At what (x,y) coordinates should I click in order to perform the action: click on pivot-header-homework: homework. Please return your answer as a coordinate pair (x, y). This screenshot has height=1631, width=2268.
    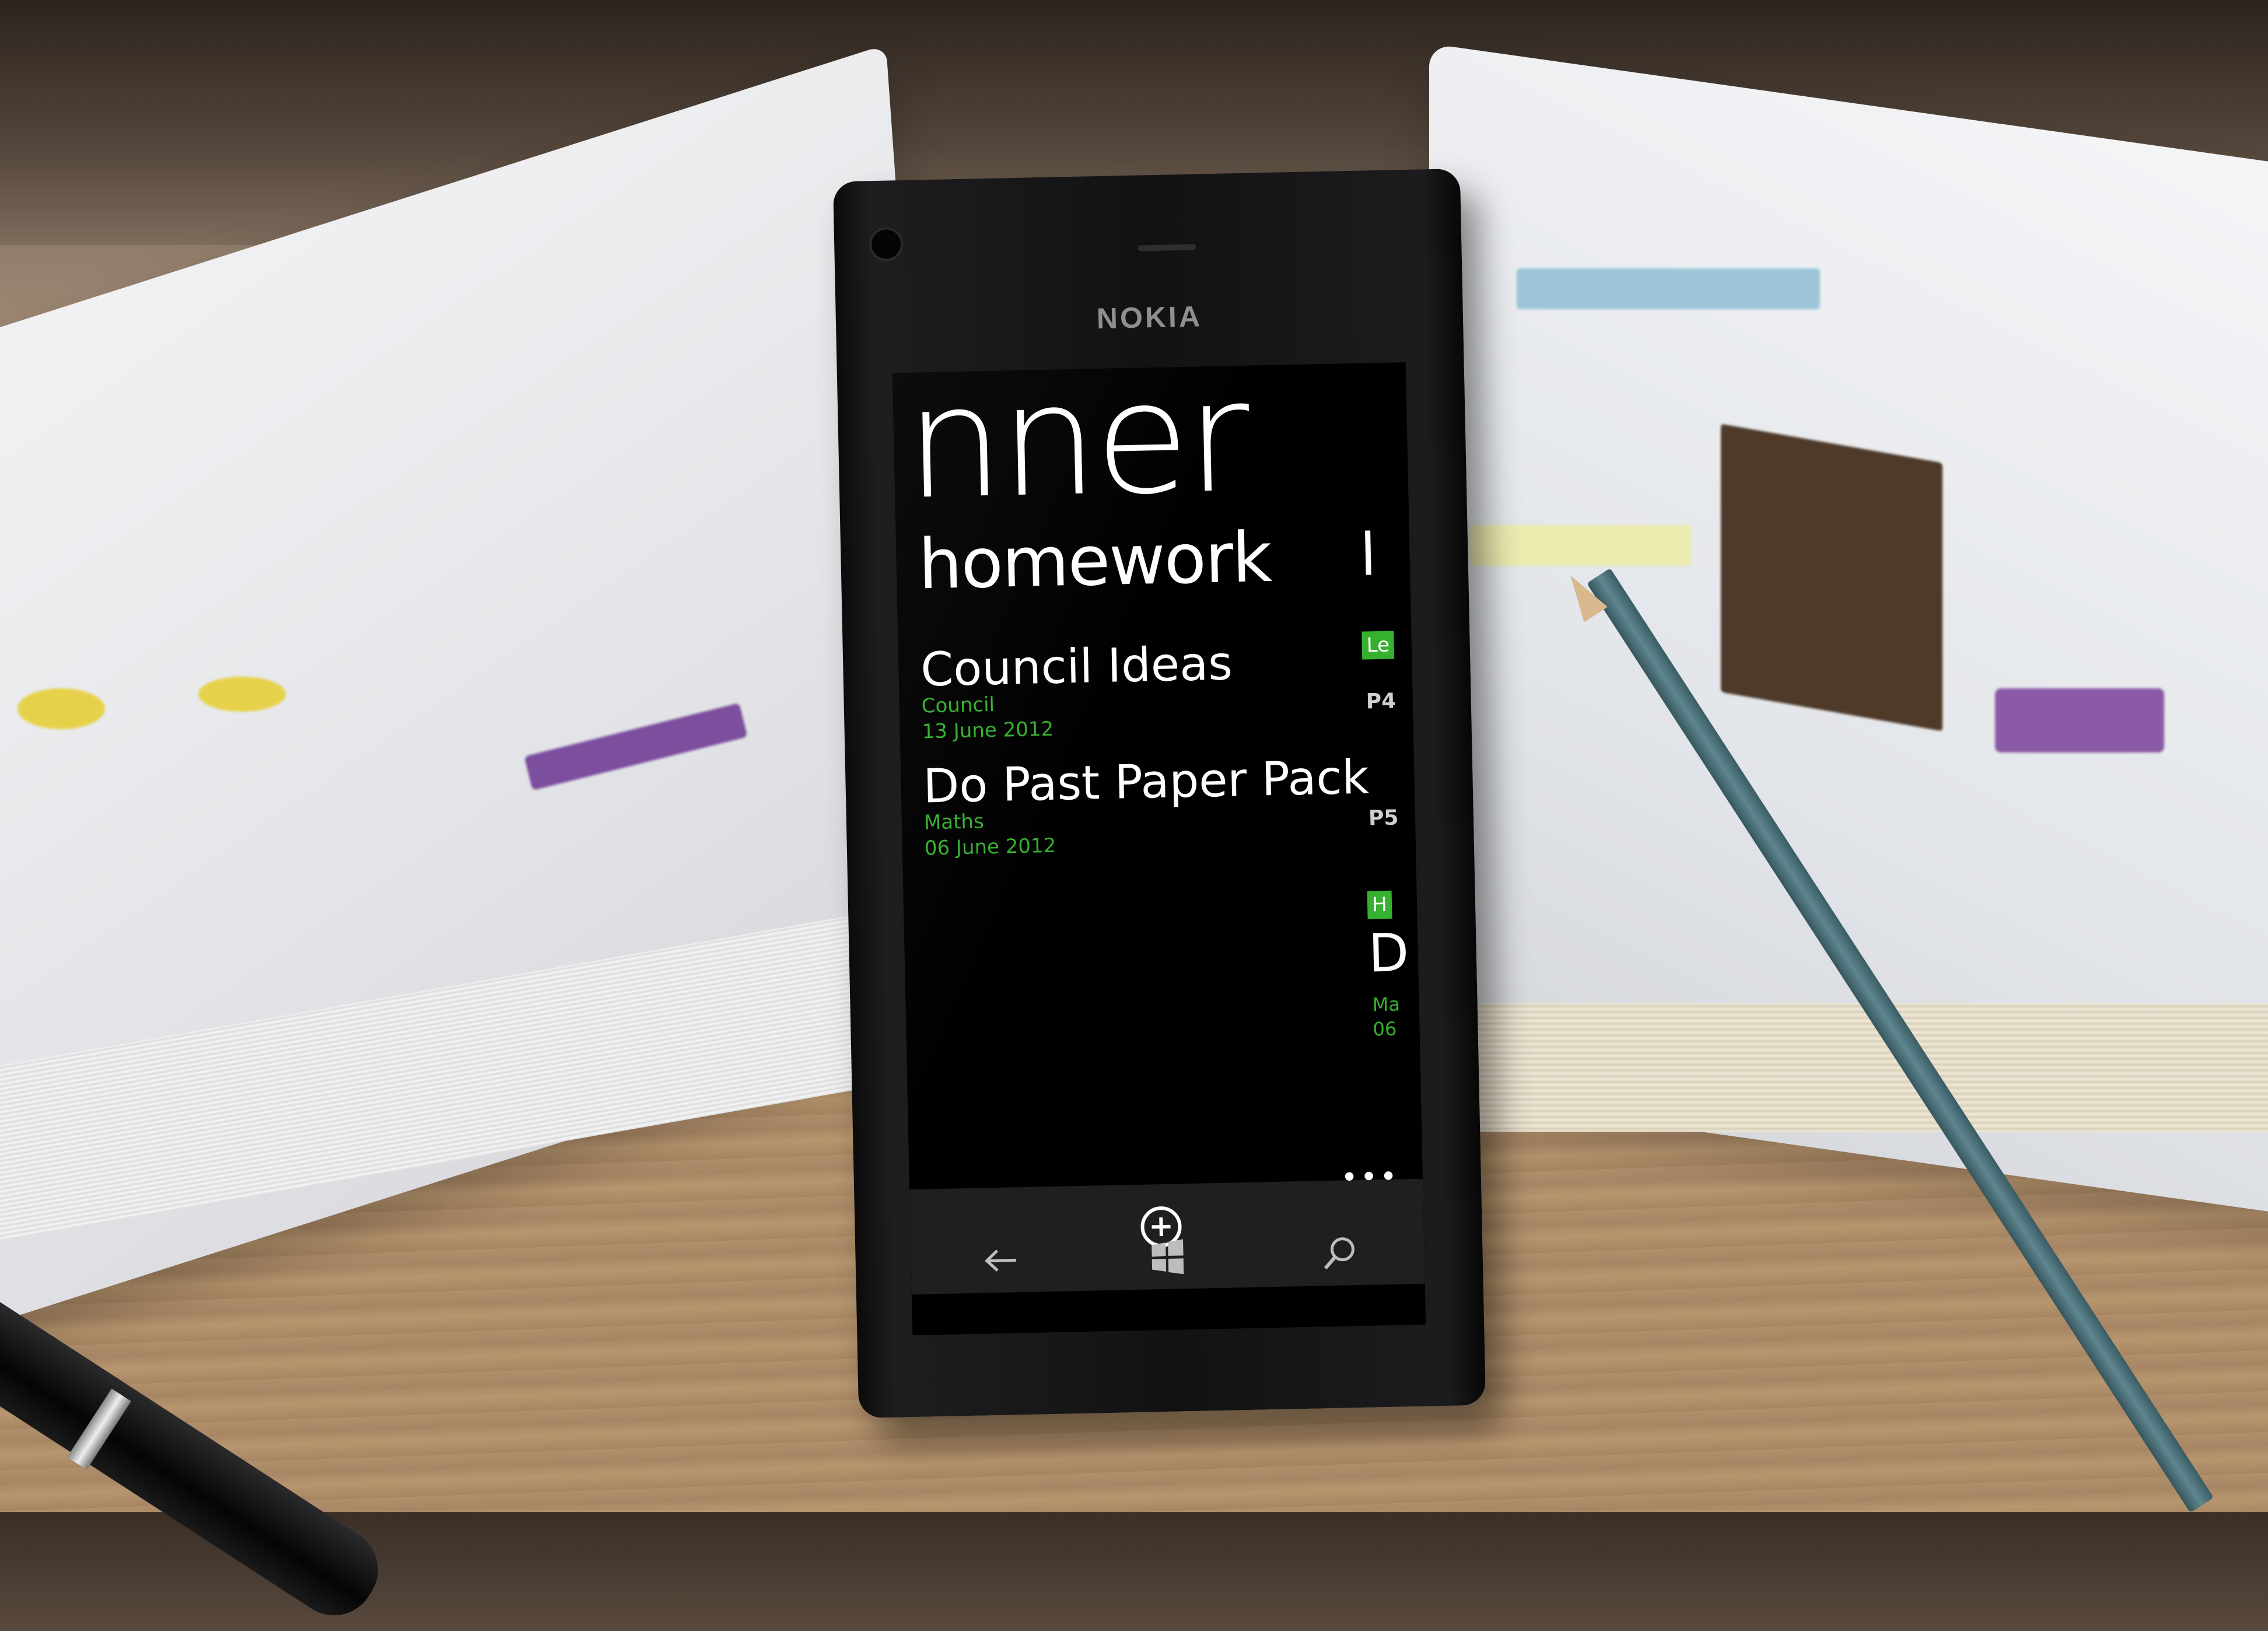
    Looking at the image, I should click on (1095, 561).